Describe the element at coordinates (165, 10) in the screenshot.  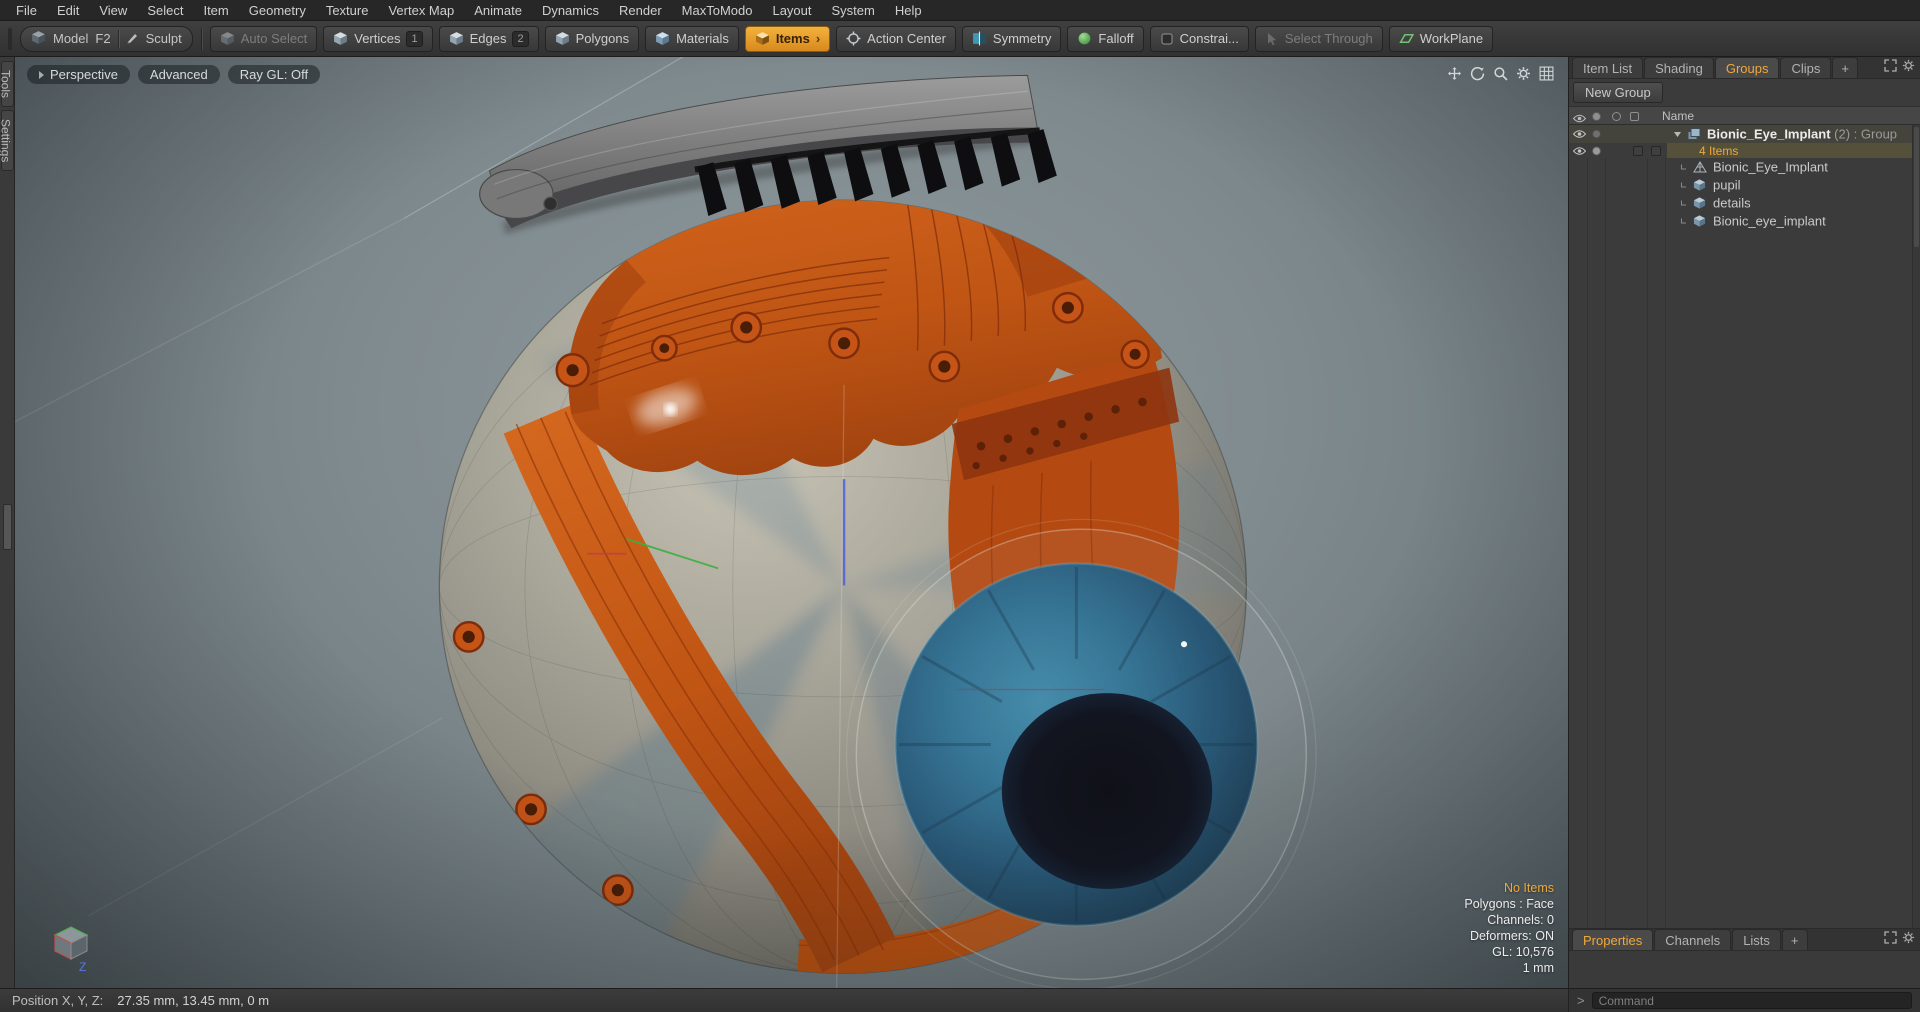
I see `menu-item-select: Select` at that location.